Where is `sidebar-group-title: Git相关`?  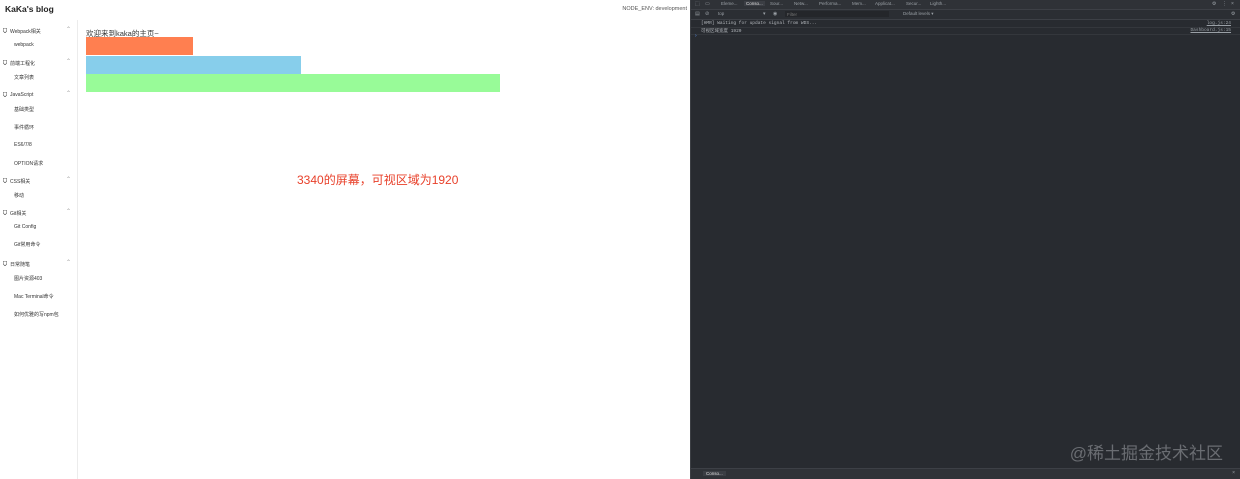
sidebar-group-title: Git相关 is located at coordinates (18, 214).